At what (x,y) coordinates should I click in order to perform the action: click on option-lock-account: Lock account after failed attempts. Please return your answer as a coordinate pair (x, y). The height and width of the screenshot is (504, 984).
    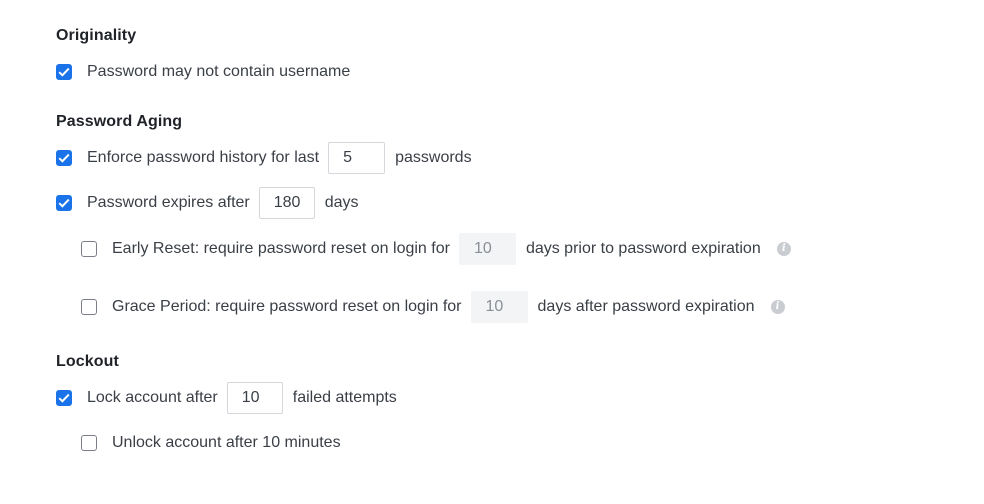
    Looking at the image, I should click on (226, 398).